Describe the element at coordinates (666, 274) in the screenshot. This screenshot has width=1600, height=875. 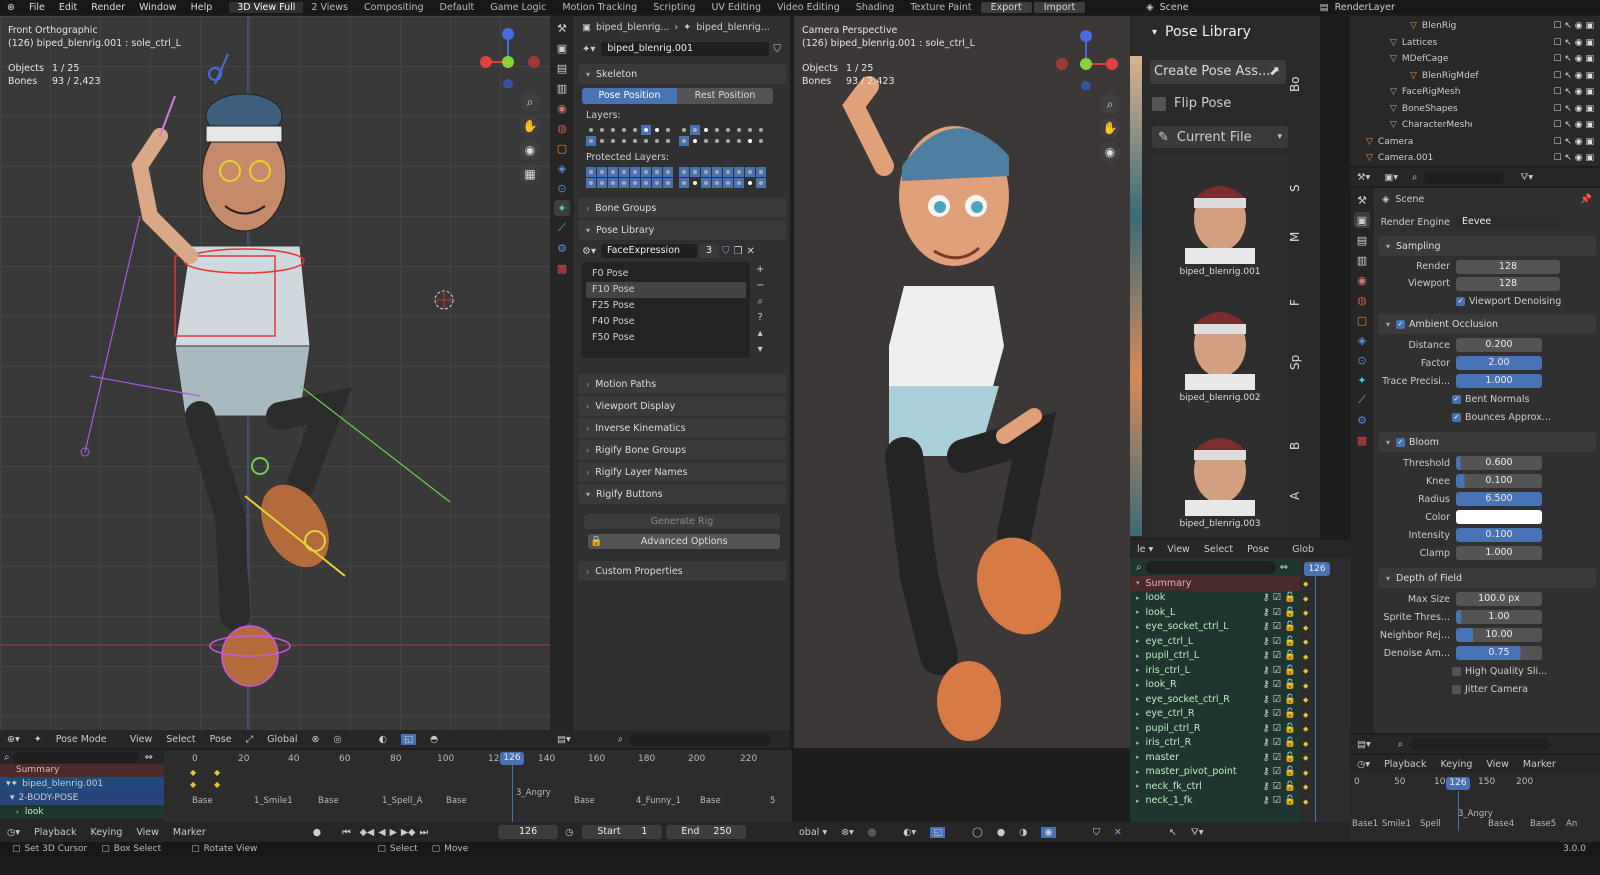
I see `pose-item: F0 Pose` at that location.